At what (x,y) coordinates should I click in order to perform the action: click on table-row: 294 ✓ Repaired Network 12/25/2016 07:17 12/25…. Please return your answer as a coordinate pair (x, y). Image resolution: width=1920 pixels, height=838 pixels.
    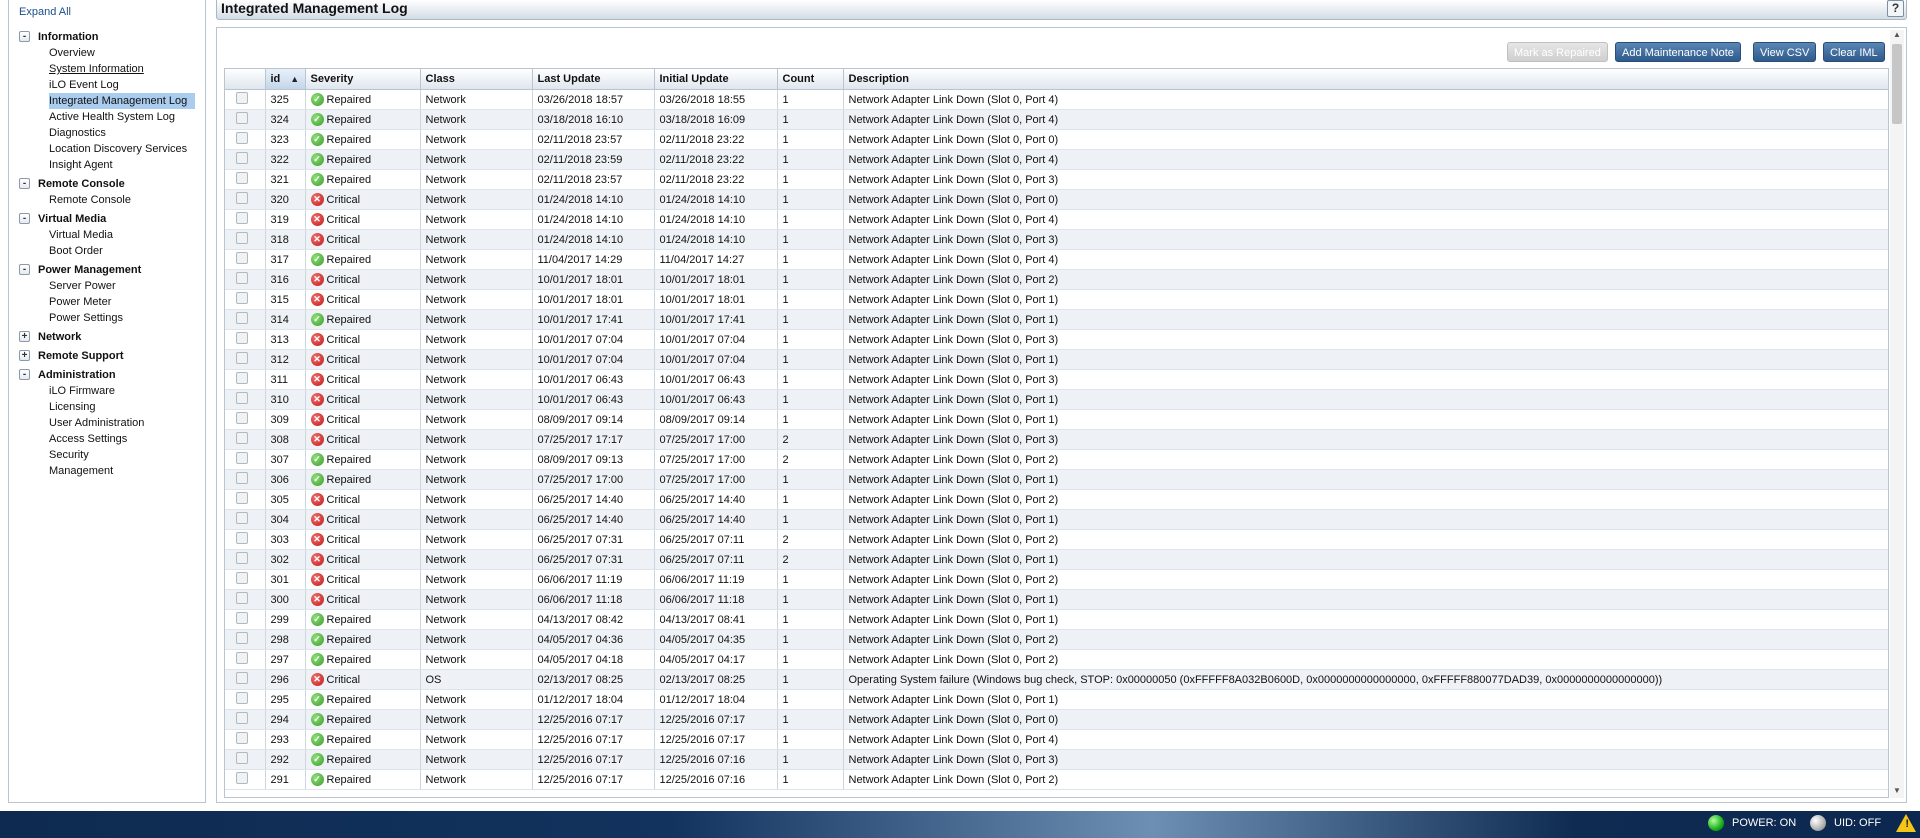
    Looking at the image, I should click on (1056, 719).